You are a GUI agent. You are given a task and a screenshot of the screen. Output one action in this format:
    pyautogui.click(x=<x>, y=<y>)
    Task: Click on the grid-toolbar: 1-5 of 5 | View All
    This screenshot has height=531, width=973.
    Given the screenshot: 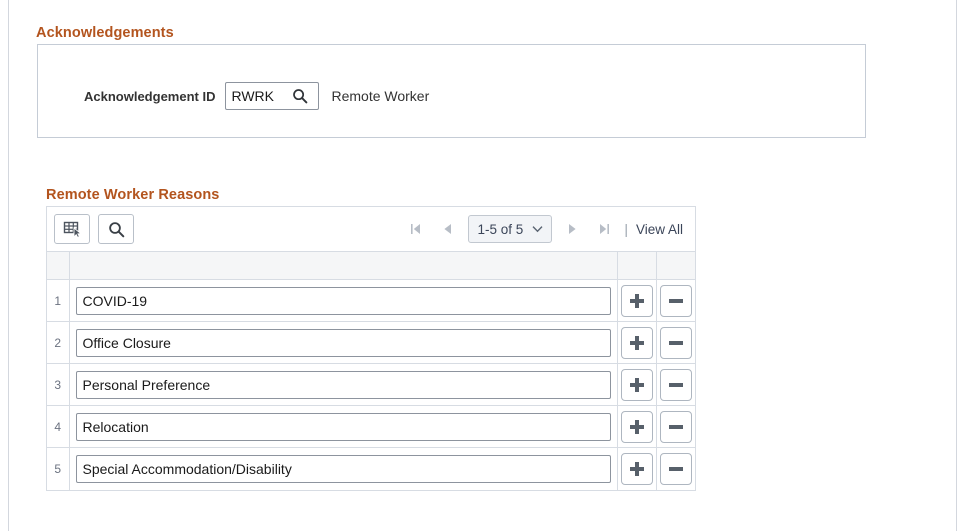 What is the action you would take?
    pyautogui.click(x=371, y=229)
    